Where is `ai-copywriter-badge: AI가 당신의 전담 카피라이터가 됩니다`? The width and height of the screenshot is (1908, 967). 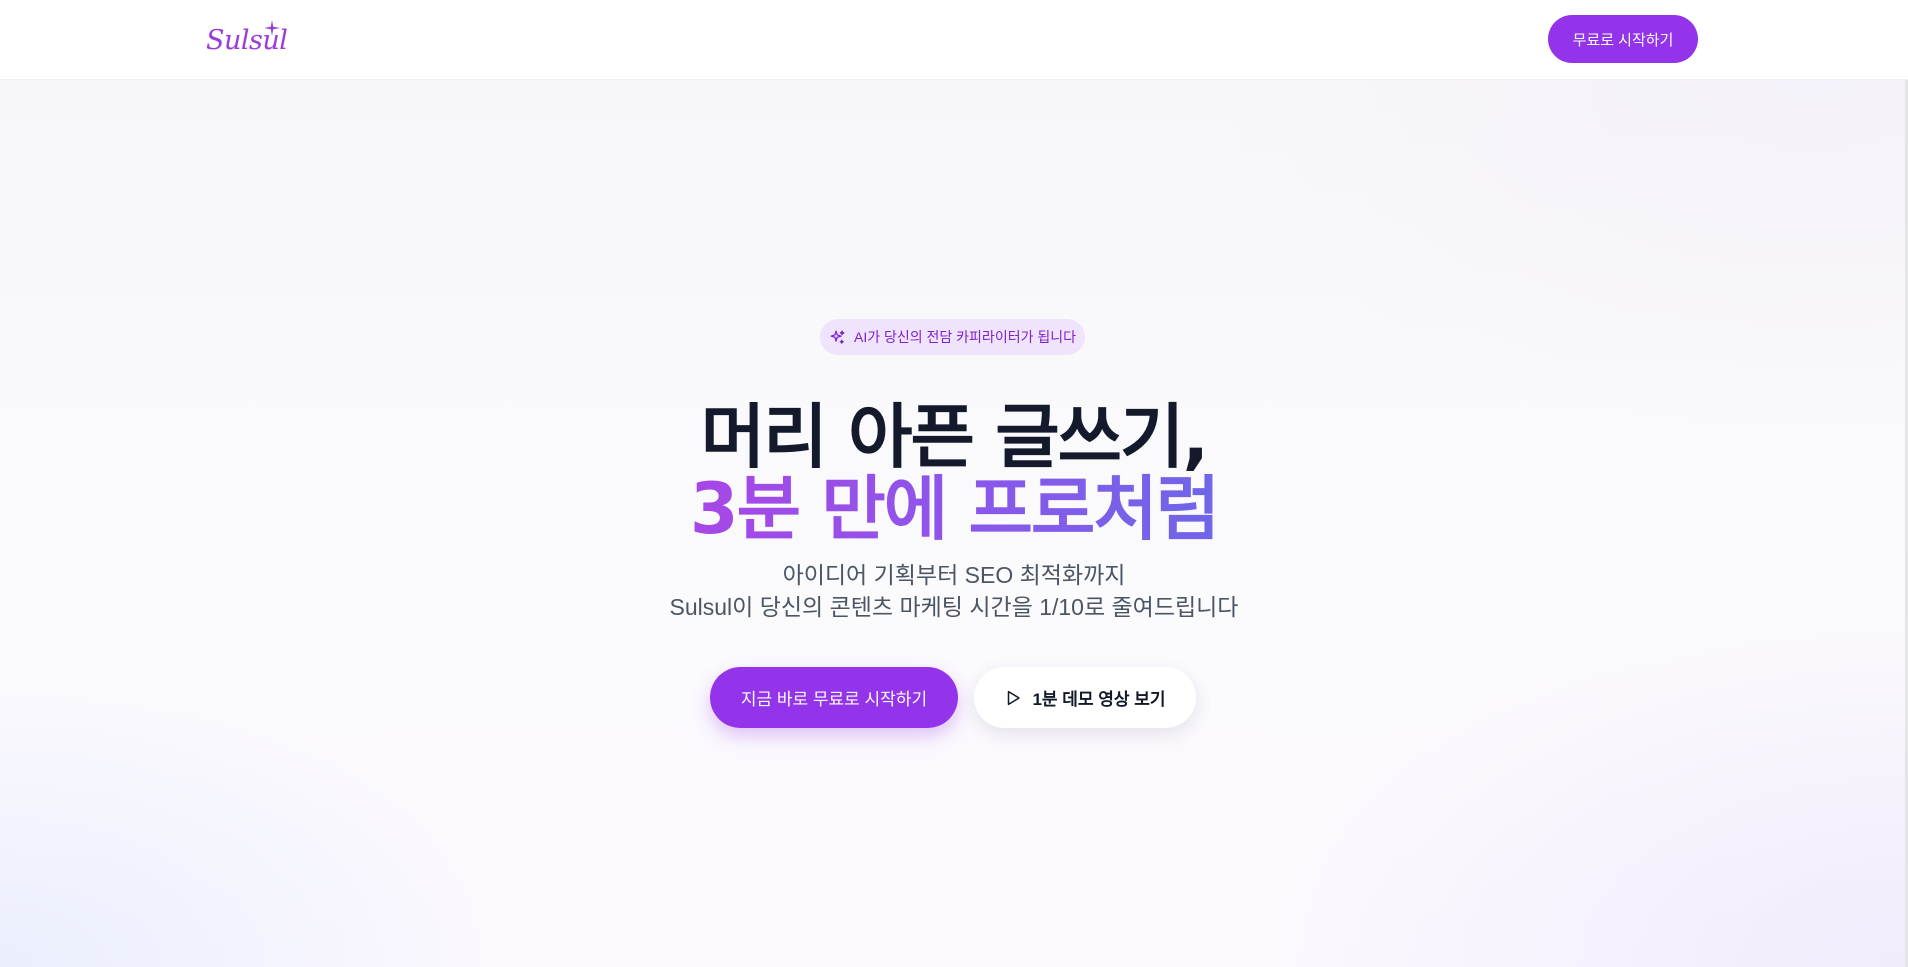 ai-copywriter-badge: AI가 당신의 전담 카피라이터가 됩니다 is located at coordinates (952, 337).